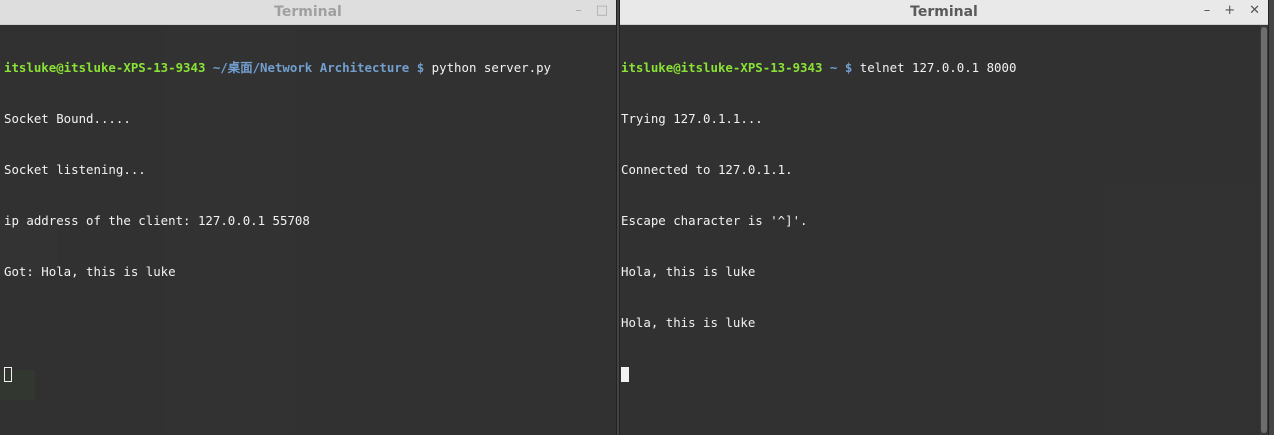 This screenshot has height=435, width=1274. Describe the element at coordinates (1229, 11) in the screenshot. I see `maximize-icon: +` at that location.